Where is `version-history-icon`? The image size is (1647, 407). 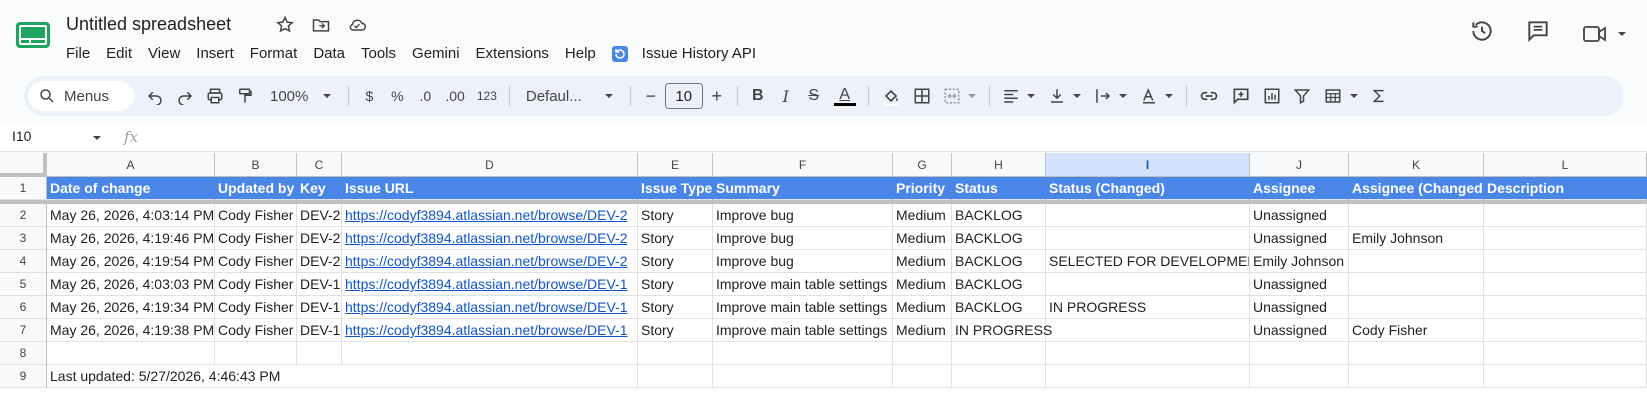
version-history-icon is located at coordinates (1482, 33).